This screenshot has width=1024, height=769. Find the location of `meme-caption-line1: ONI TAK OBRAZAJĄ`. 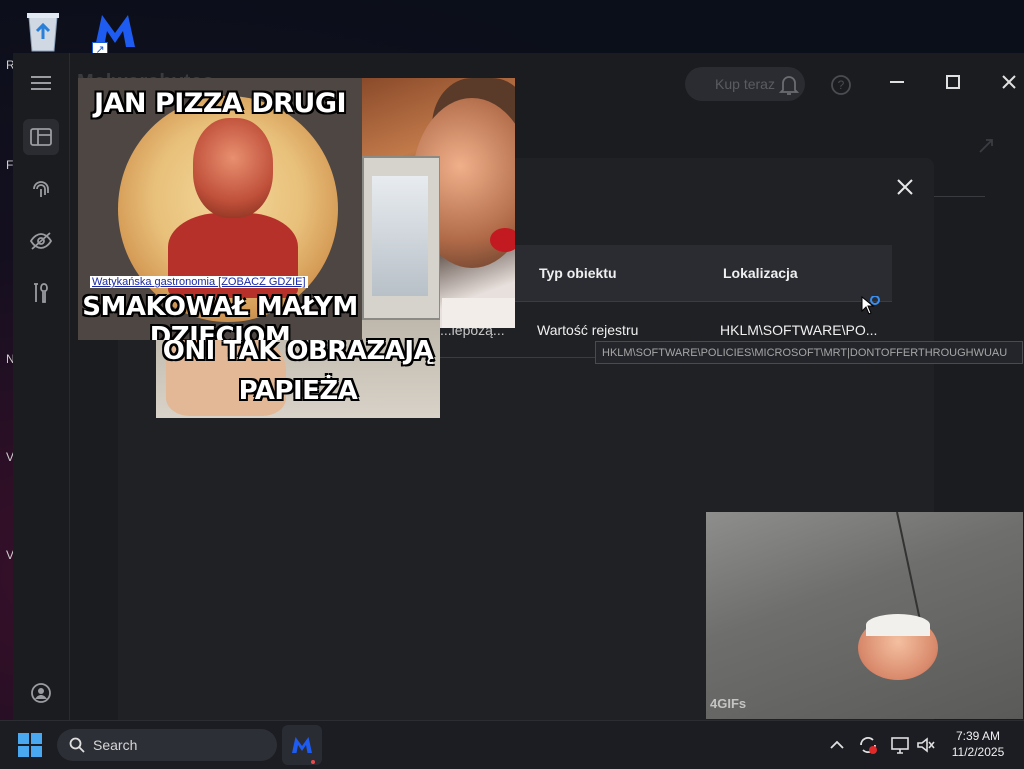

meme-caption-line1: ONI TAK OBRAZAJĄ is located at coordinates (298, 351).